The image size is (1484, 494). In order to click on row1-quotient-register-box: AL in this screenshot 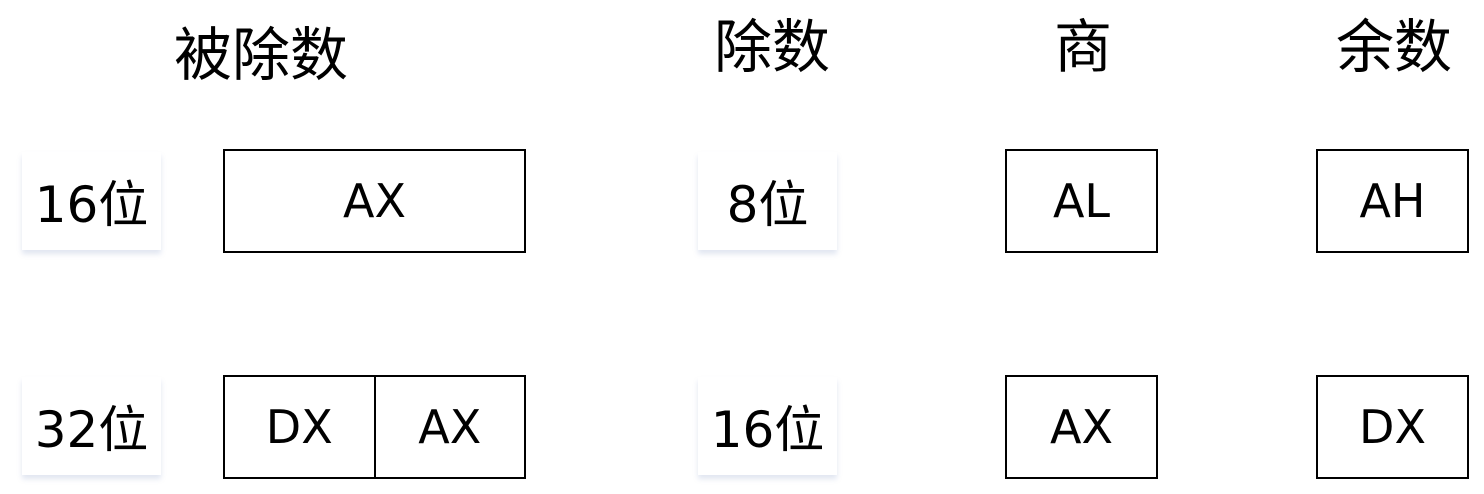, I will do `click(1081, 201)`.